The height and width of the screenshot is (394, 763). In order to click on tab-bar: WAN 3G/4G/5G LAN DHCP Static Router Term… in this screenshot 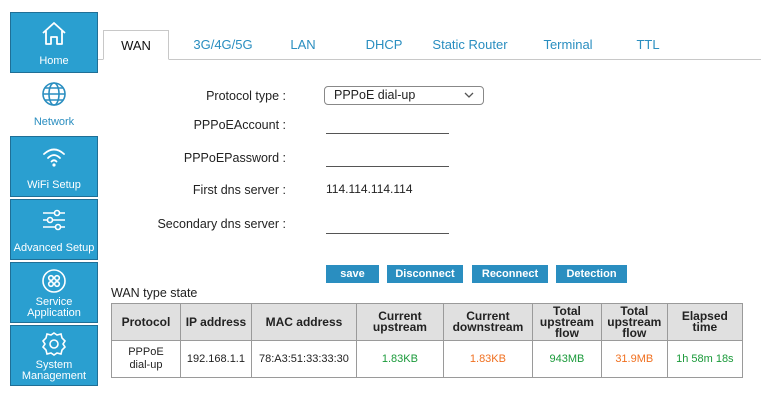, I will do `click(429, 45)`.